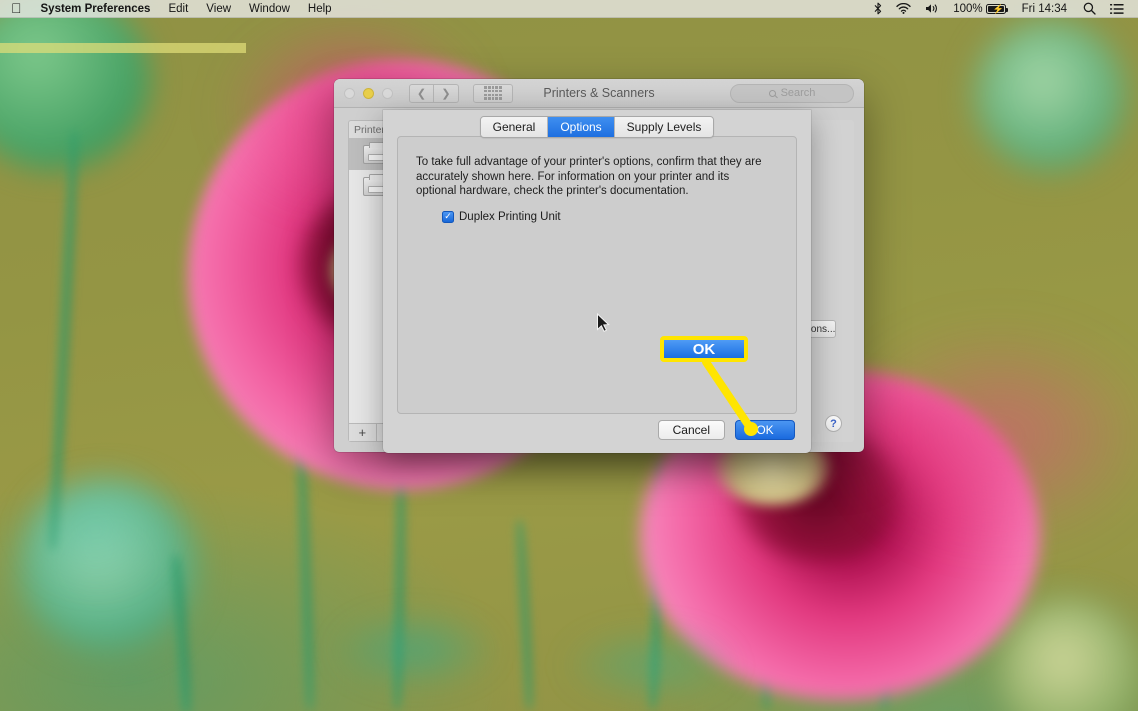  I want to click on checkmark-icon: ✓, so click(448, 216).